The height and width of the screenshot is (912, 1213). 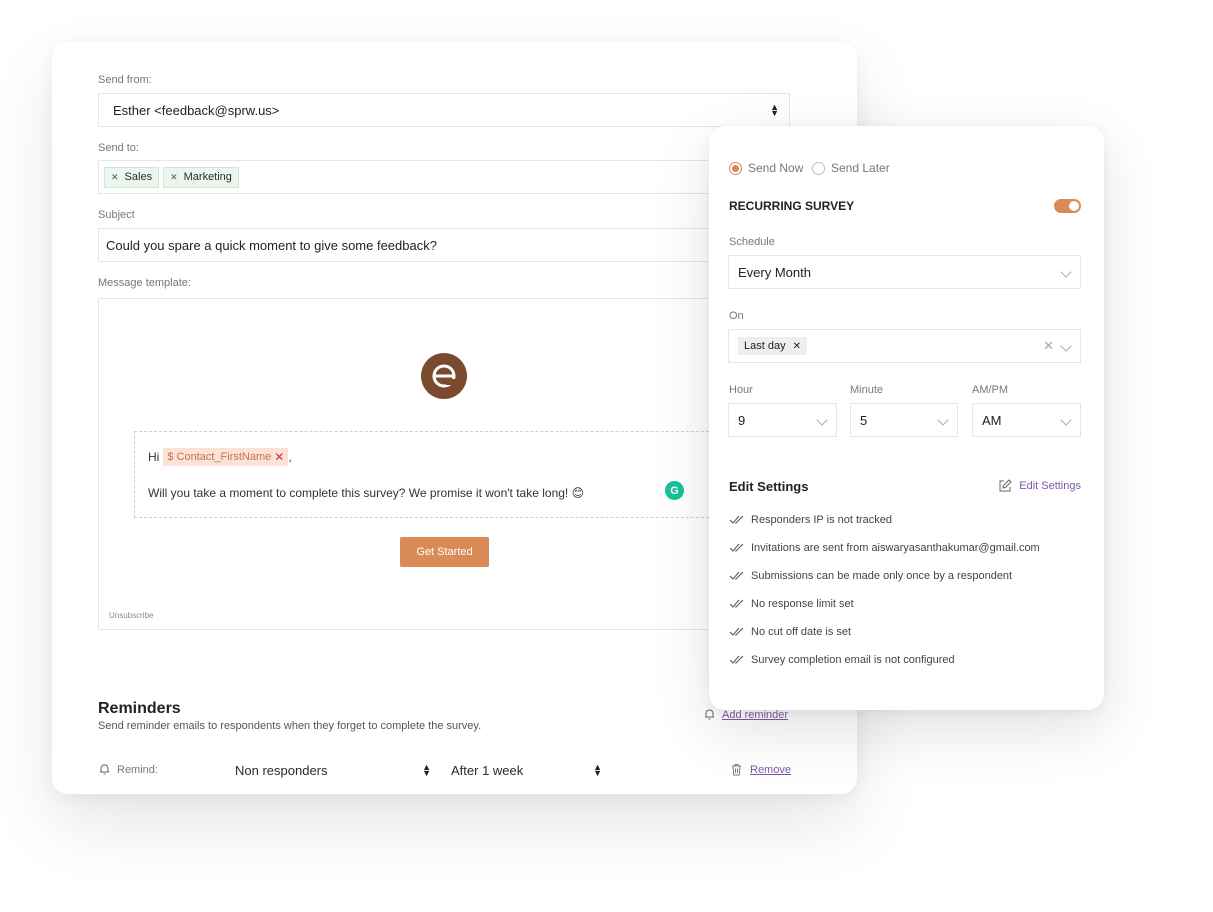 I want to click on remind-label-group: Remind:, so click(x=128, y=769).